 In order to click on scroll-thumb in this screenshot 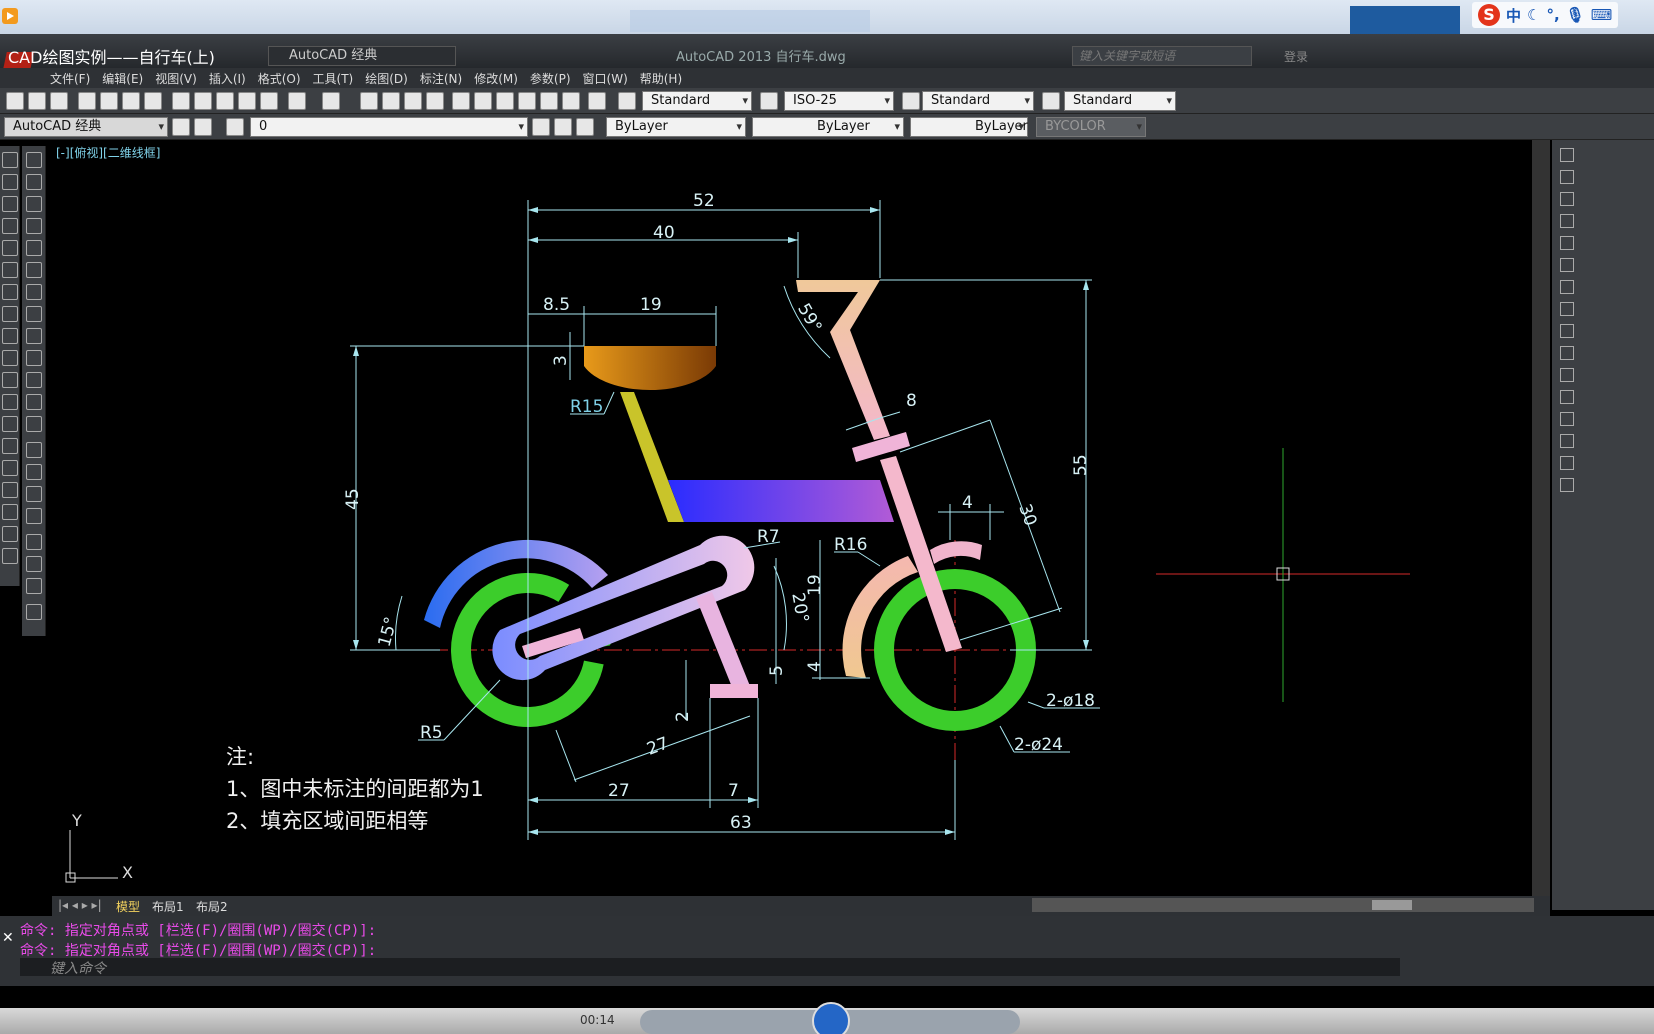, I will do `click(1392, 905)`.